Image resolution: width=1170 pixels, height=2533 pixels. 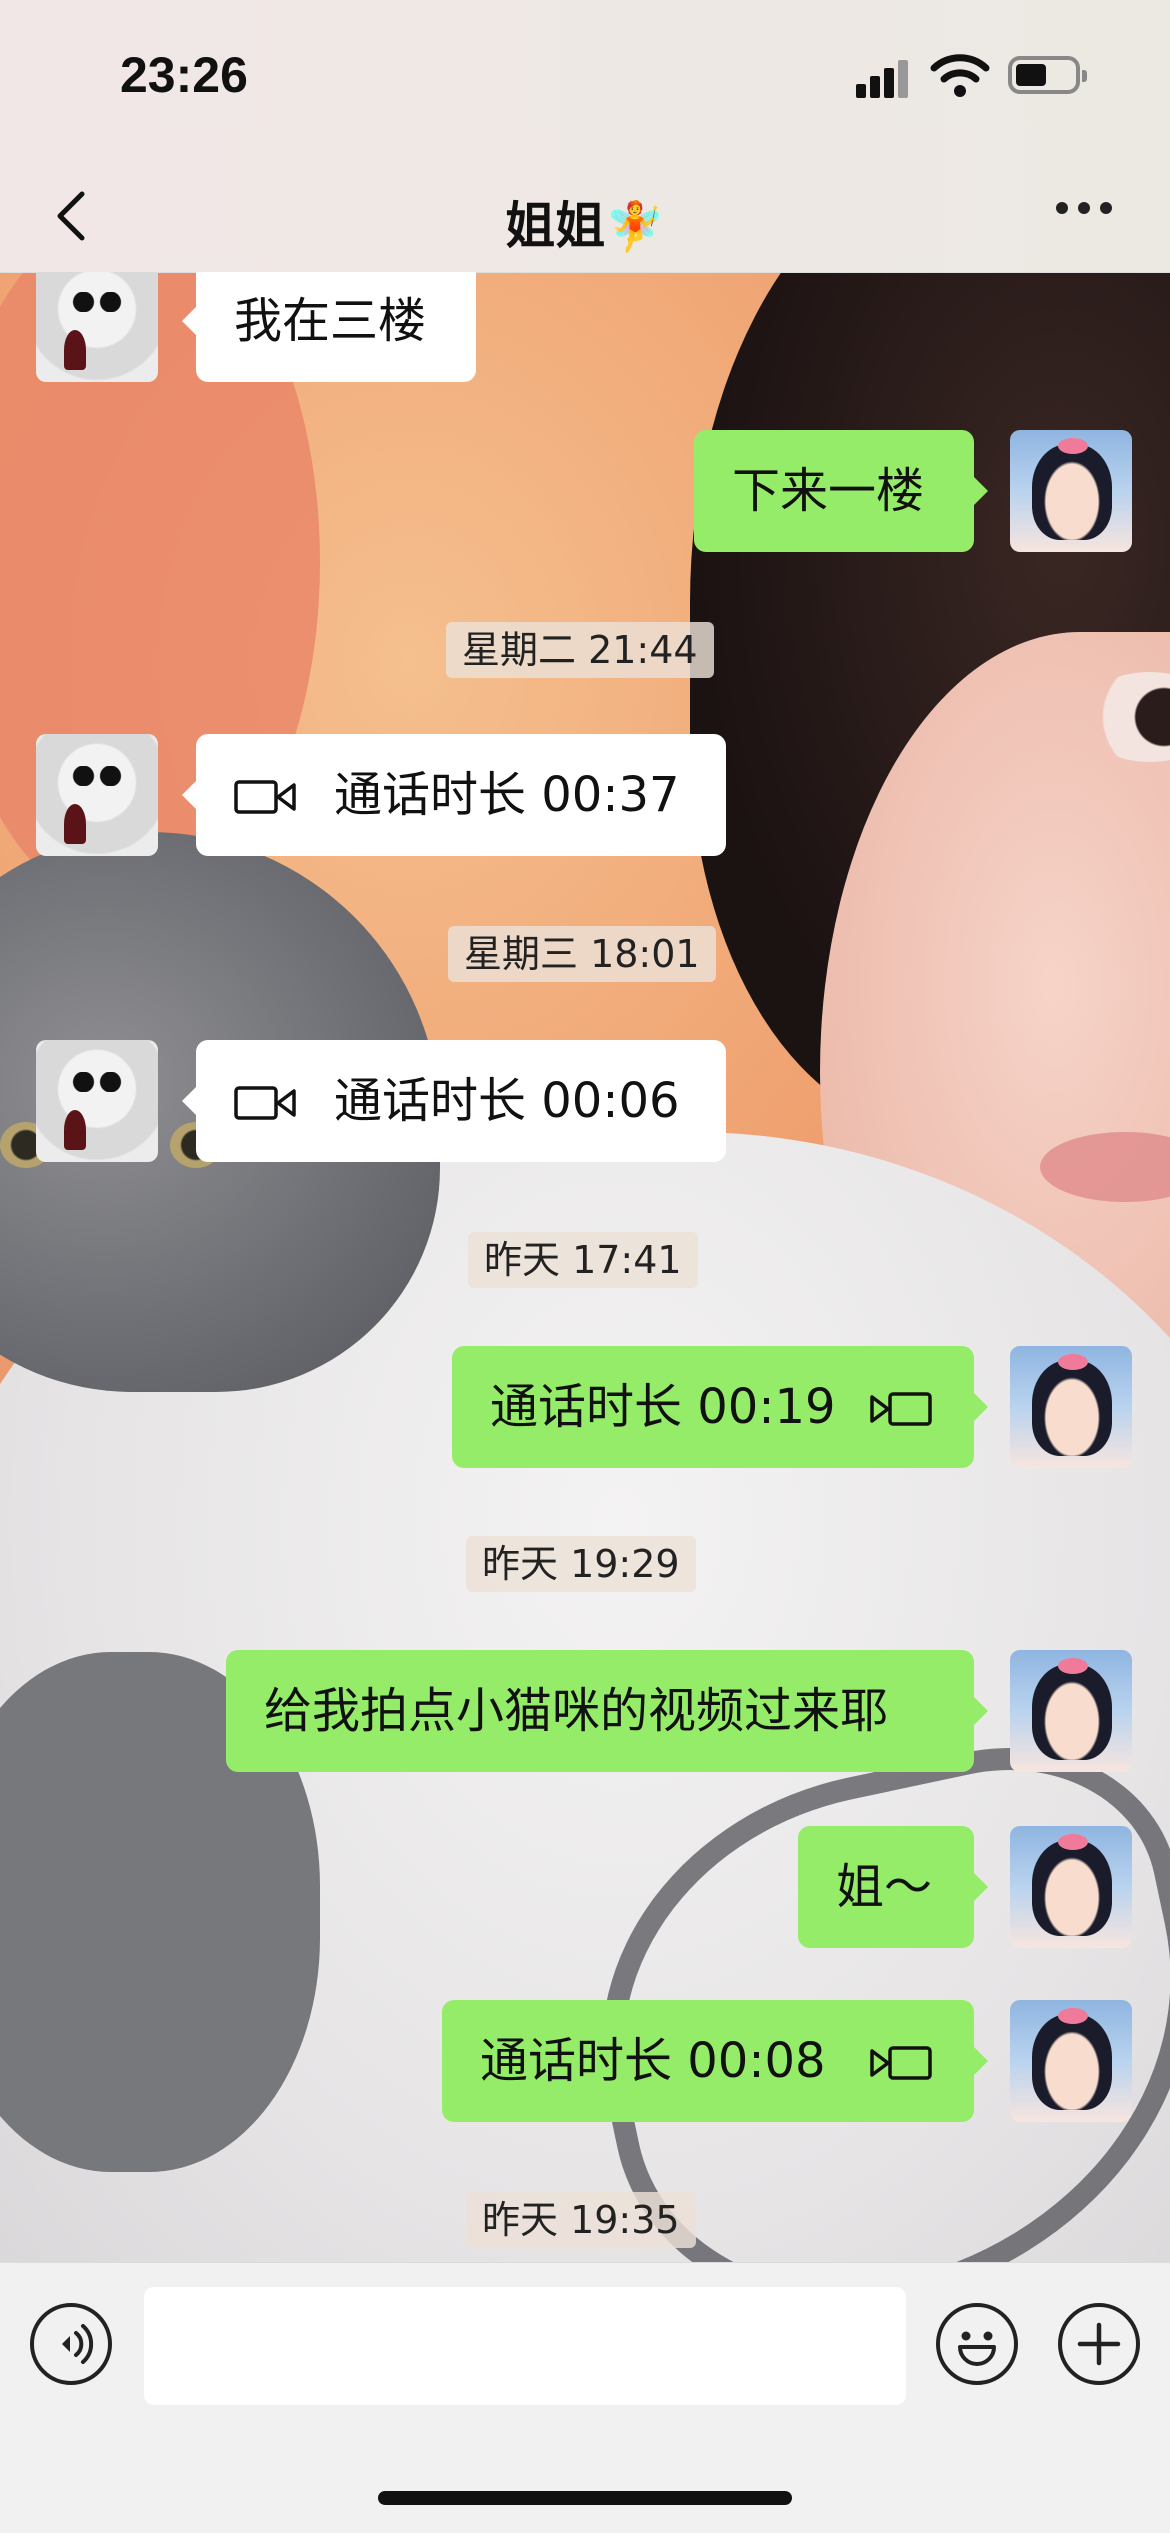 I want to click on emoji-icon, so click(x=977, y=2344).